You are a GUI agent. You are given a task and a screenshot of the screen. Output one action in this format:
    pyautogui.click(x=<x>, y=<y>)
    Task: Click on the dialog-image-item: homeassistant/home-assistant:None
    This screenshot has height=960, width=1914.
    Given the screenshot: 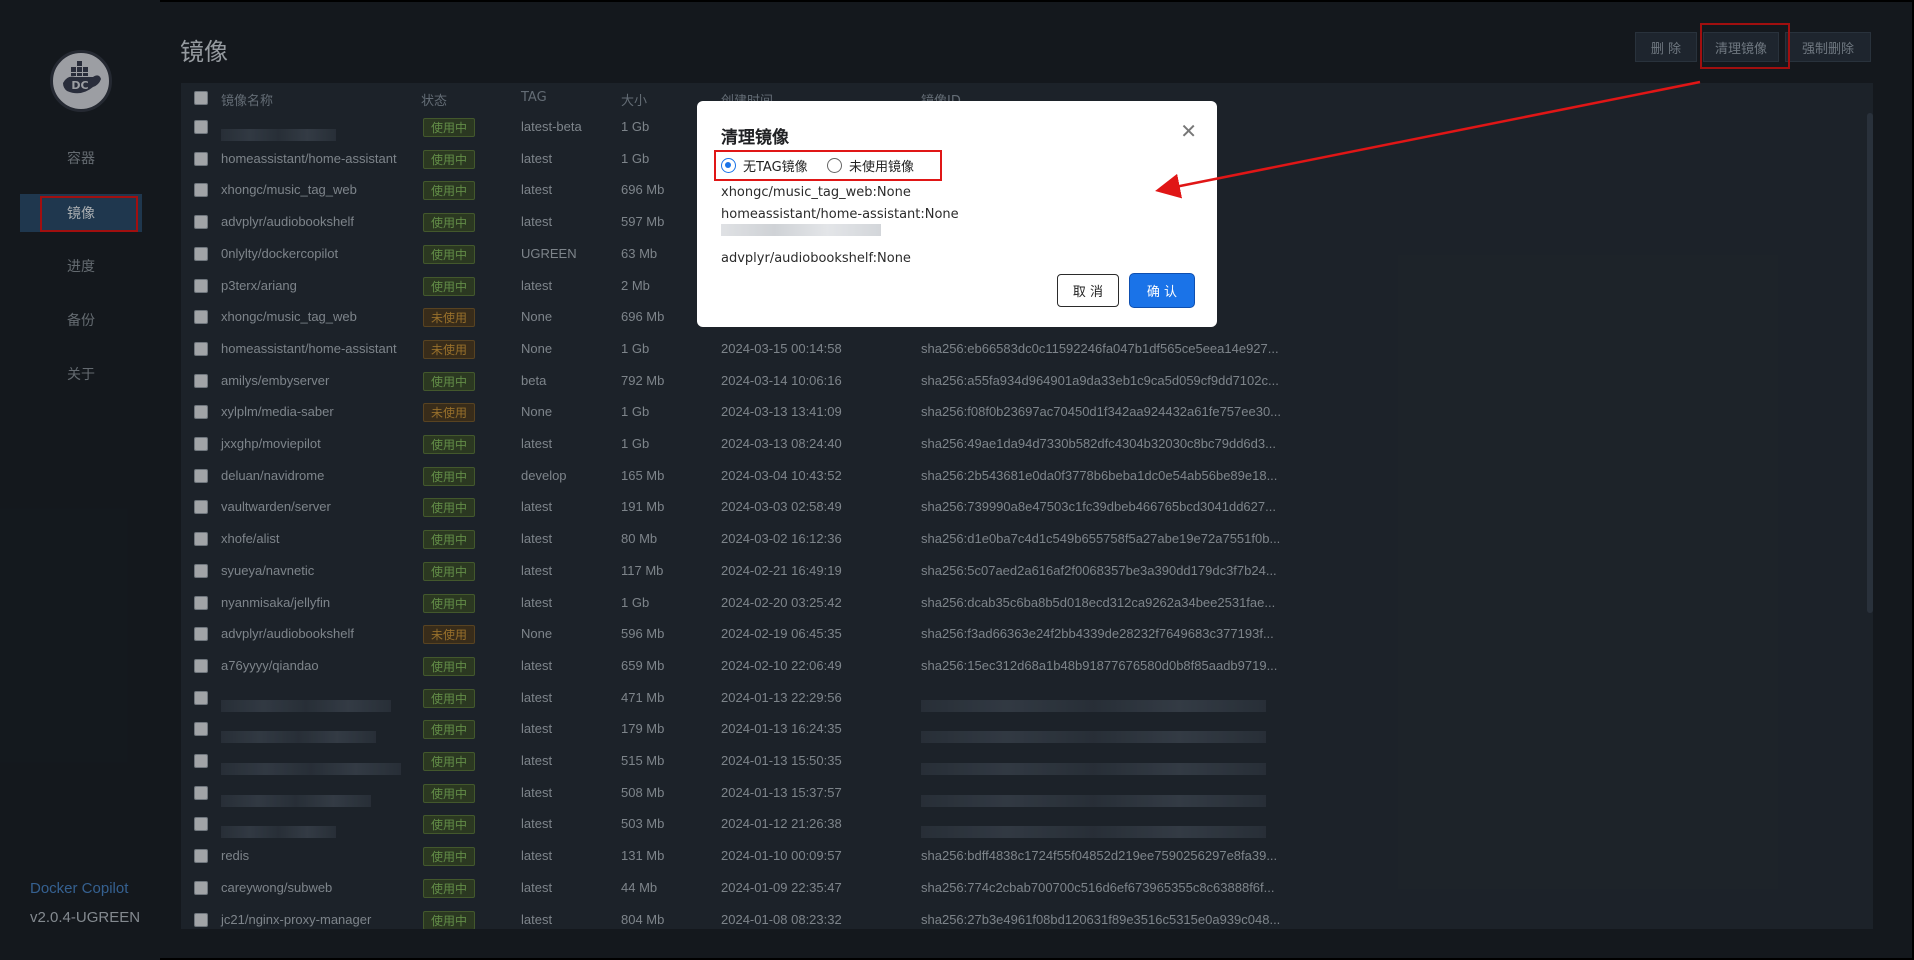 What is the action you would take?
    pyautogui.click(x=840, y=214)
    